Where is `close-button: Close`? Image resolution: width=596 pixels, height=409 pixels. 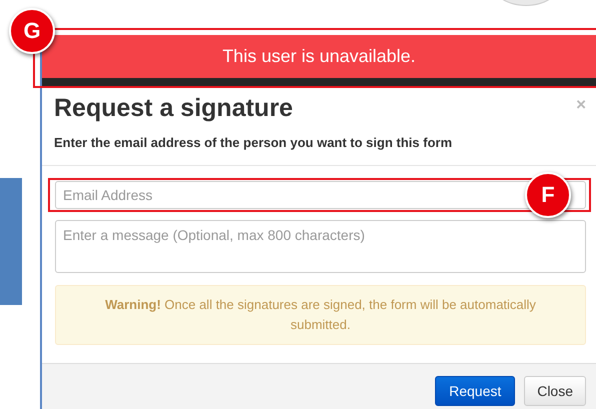 close-button: Close is located at coordinates (555, 391).